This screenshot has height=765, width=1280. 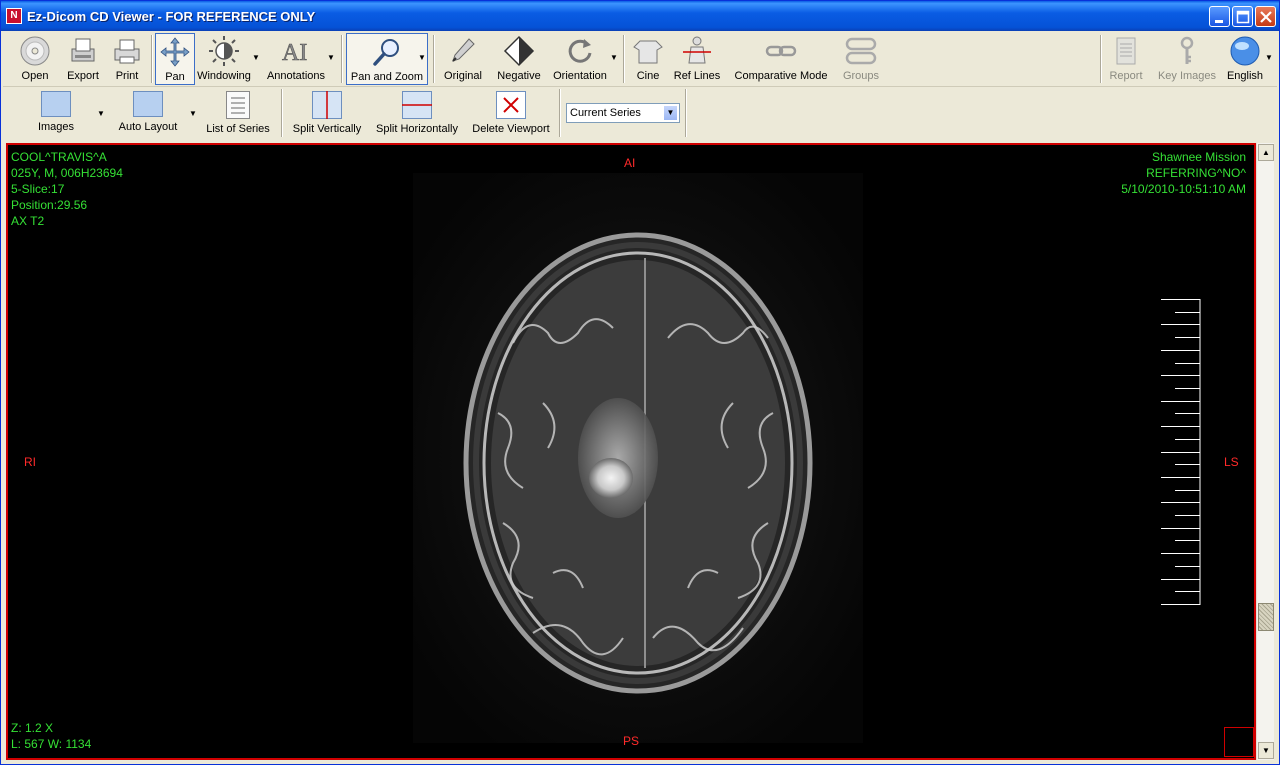 What do you see at coordinates (28, 221) in the screenshot?
I see `sequence-name: AX T2` at bounding box center [28, 221].